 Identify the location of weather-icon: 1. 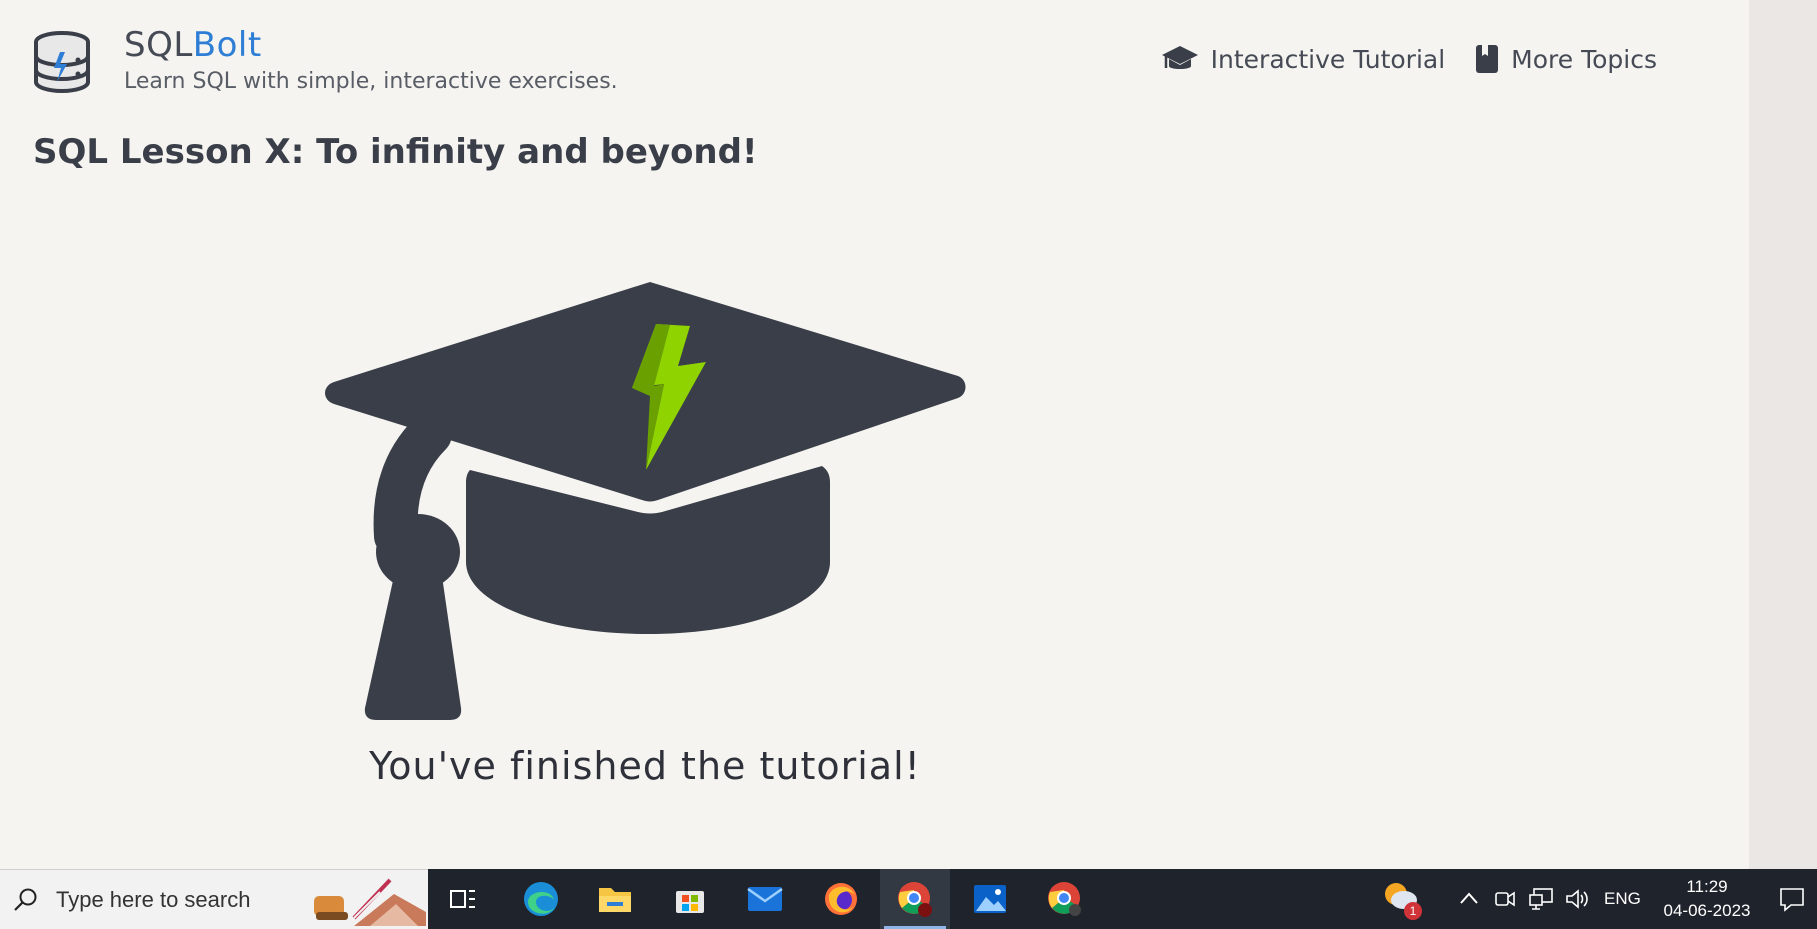
(1403, 899).